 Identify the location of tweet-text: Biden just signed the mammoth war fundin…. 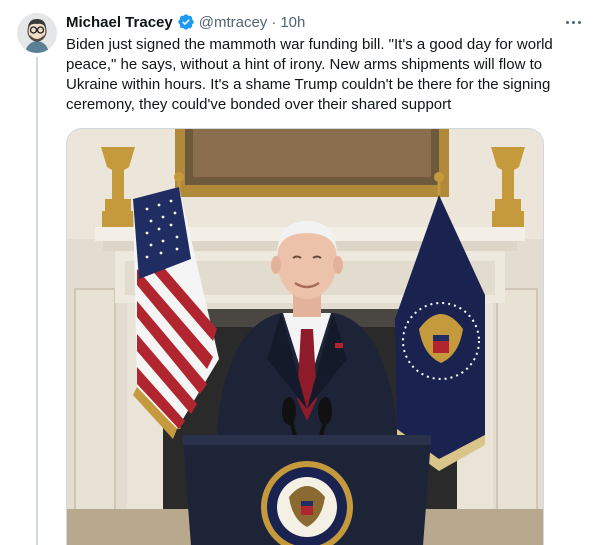
(309, 74).